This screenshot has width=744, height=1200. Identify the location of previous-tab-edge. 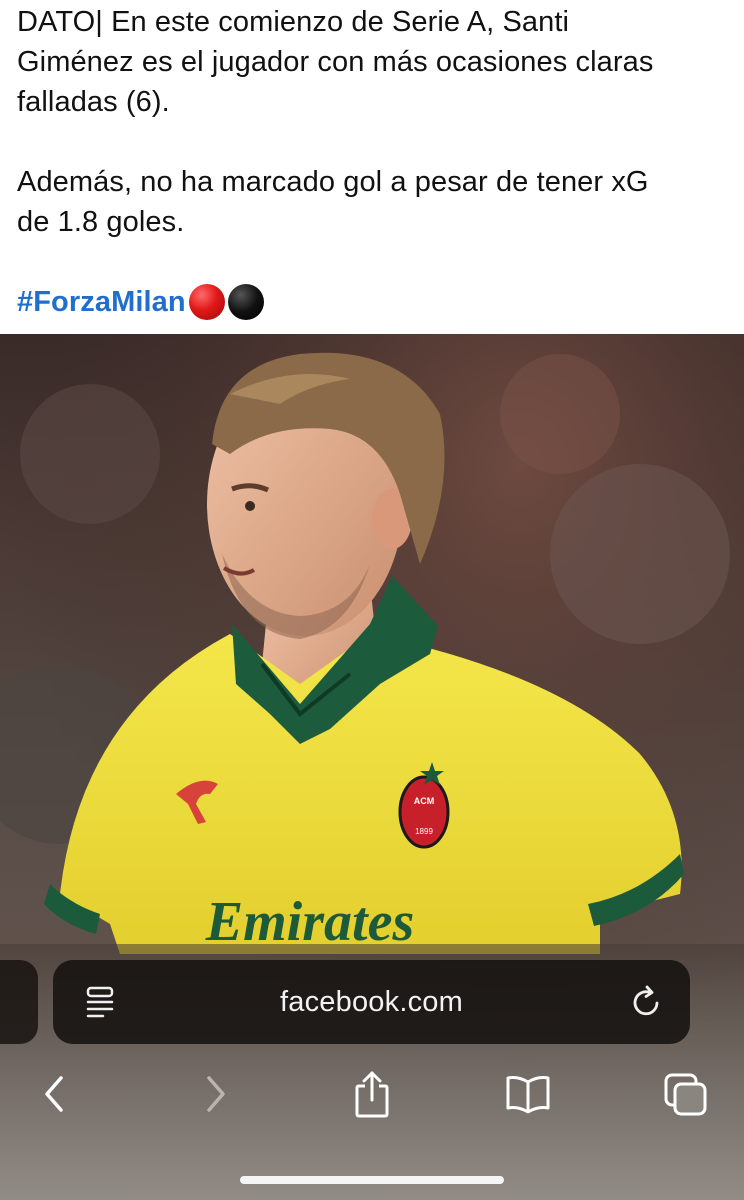
(19, 1002).